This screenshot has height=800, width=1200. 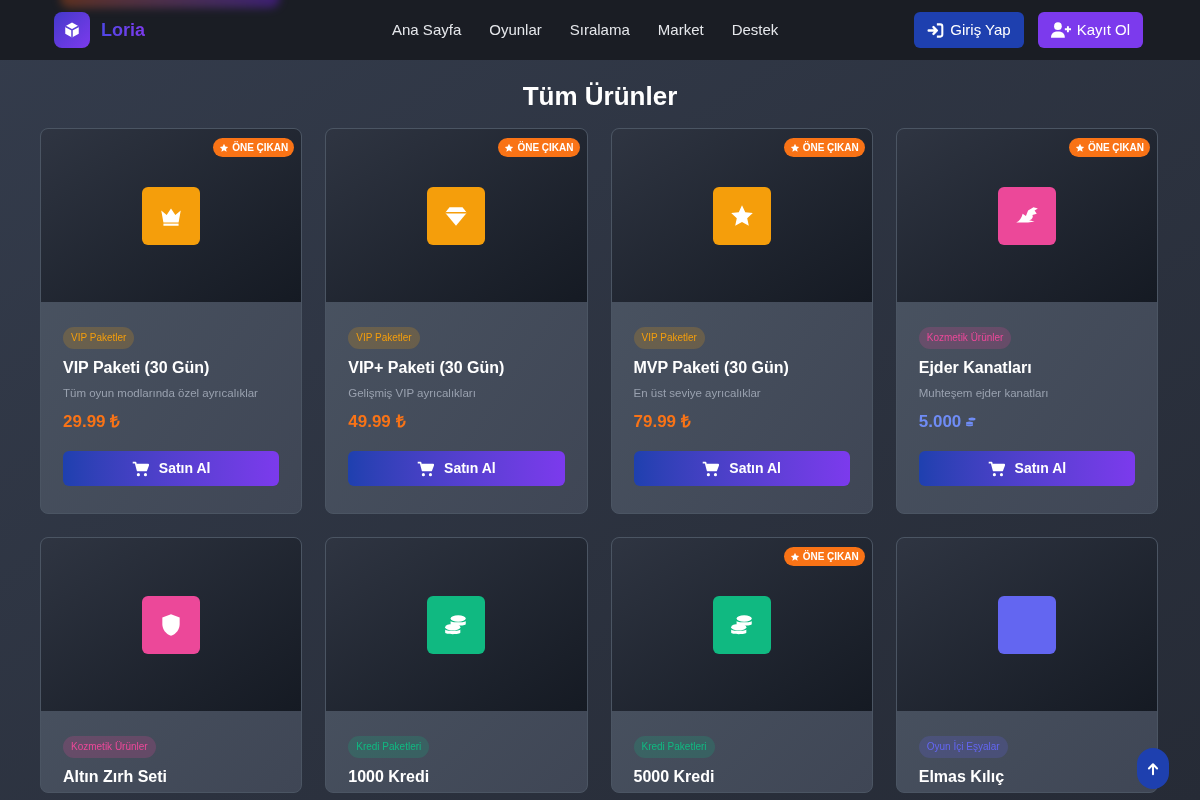 I want to click on product-name: MVP Paketi (30 Gün), so click(x=711, y=368).